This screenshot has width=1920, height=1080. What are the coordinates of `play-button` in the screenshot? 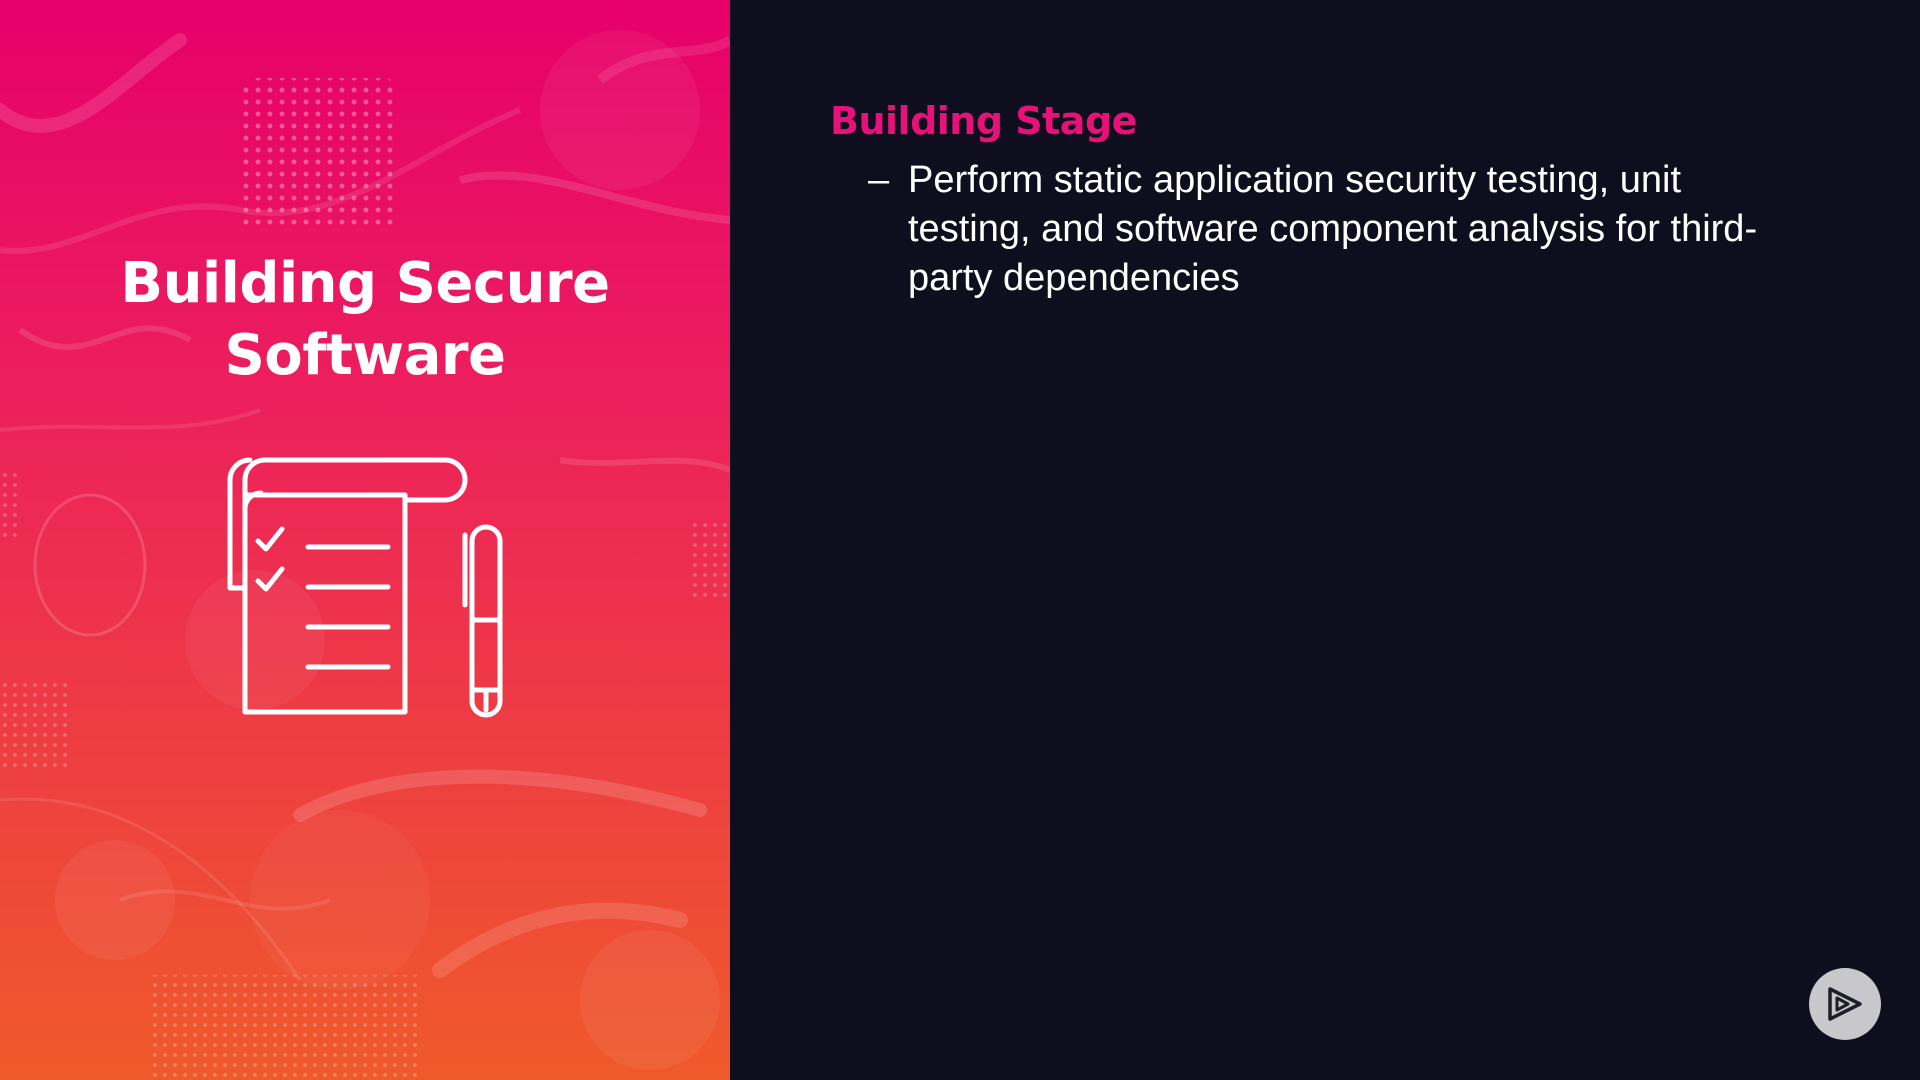 It's located at (1845, 1004).